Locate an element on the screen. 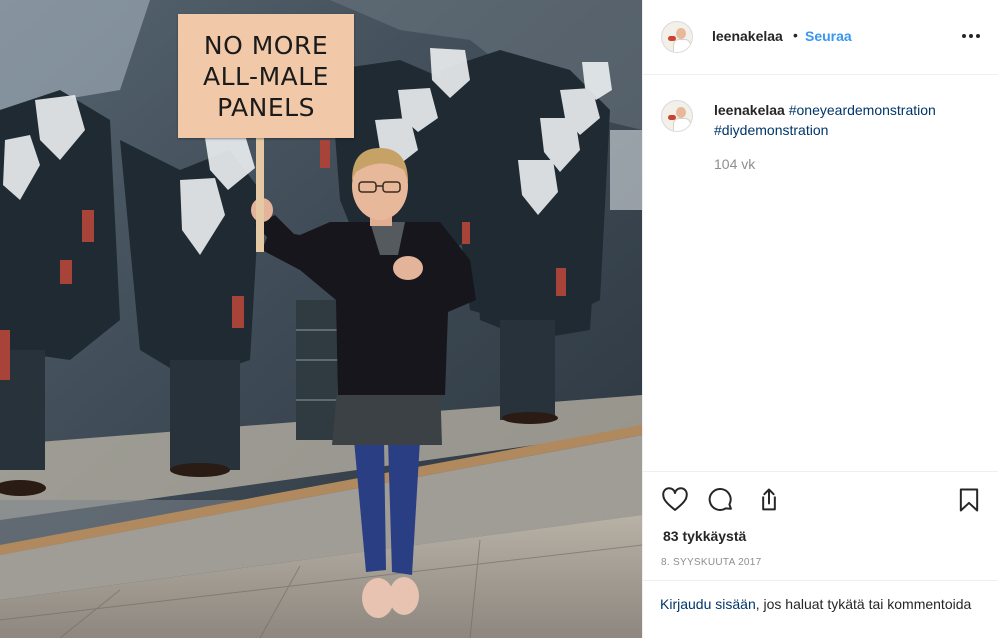 The image size is (998, 638). hashtag-link: #diydemonstration is located at coordinates (771, 130).